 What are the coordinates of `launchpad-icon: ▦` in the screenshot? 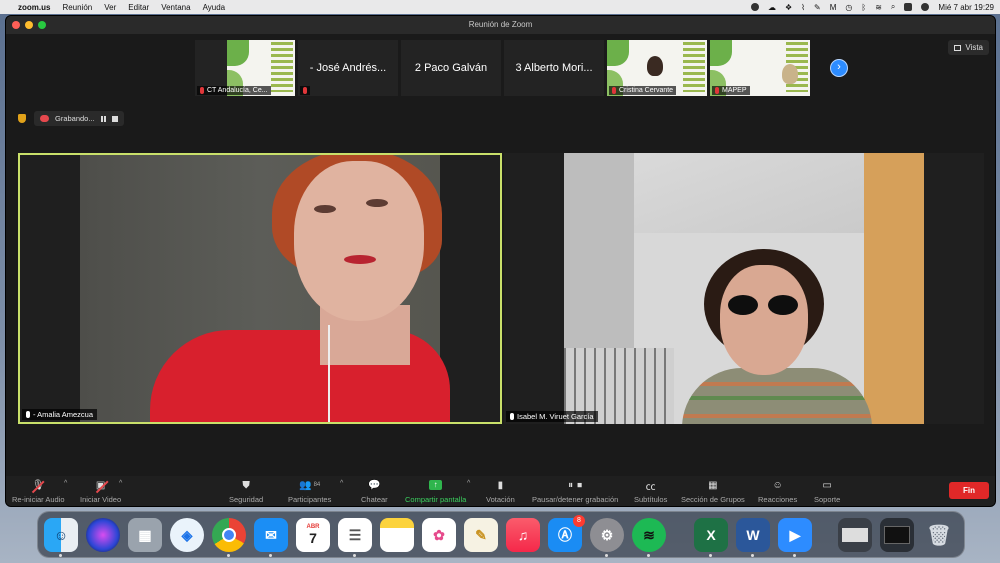 It's located at (145, 535).